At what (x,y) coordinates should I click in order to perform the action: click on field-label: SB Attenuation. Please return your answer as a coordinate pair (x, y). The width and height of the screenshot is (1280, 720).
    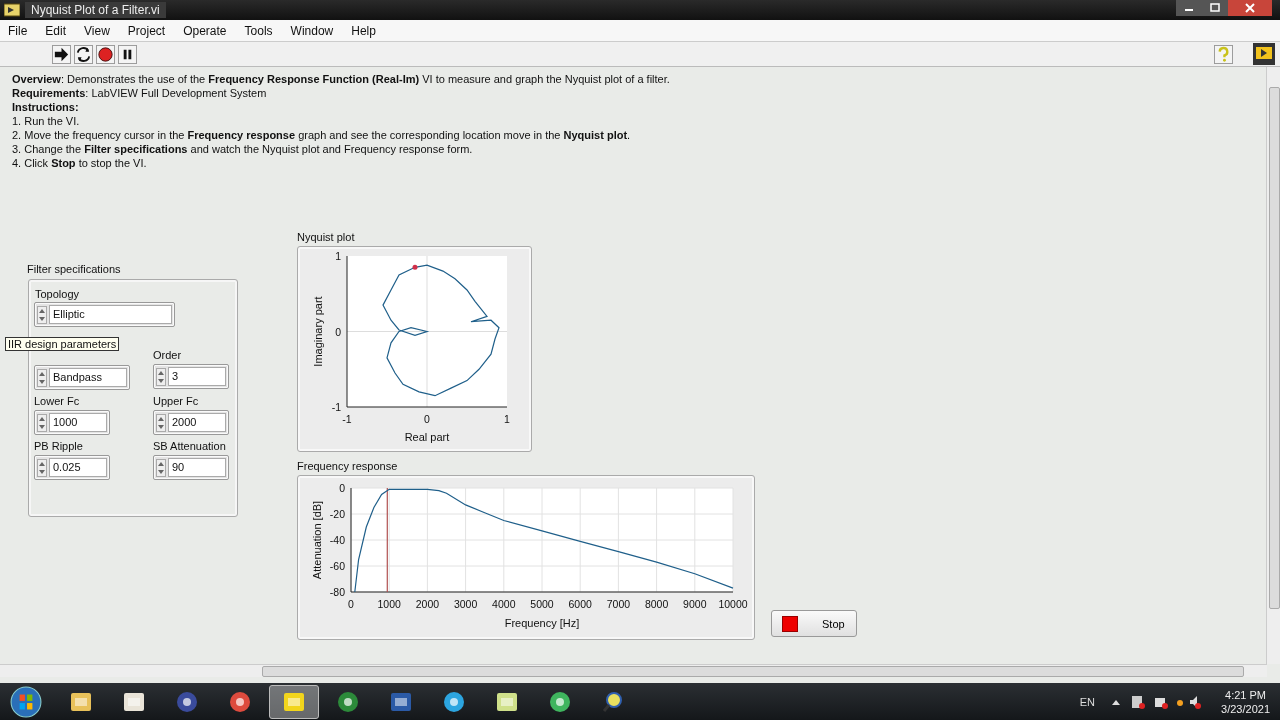
    Looking at the image, I should click on (190, 446).